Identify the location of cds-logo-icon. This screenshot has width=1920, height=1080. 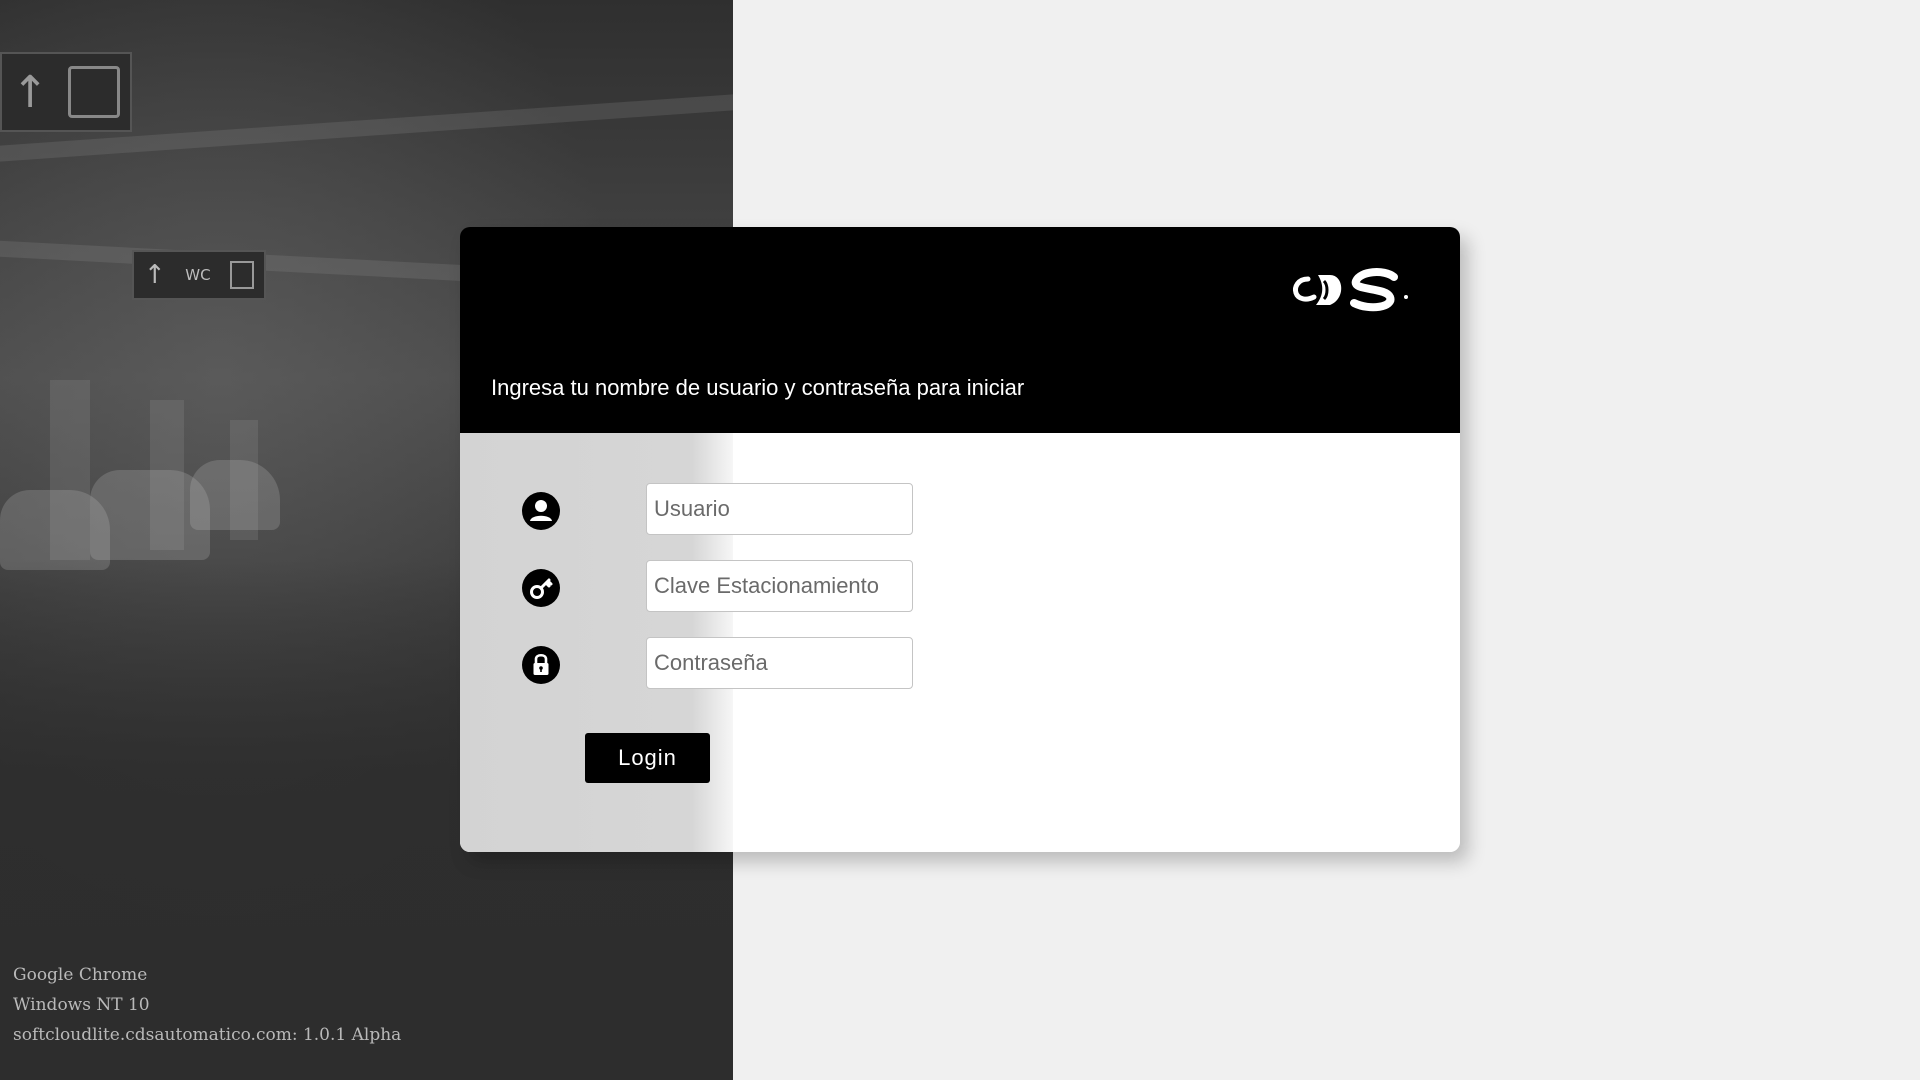
(1350, 290).